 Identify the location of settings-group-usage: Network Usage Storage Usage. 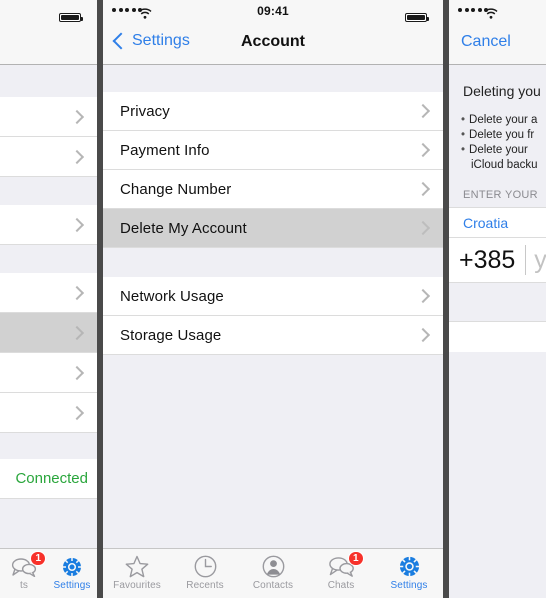
(273, 316).